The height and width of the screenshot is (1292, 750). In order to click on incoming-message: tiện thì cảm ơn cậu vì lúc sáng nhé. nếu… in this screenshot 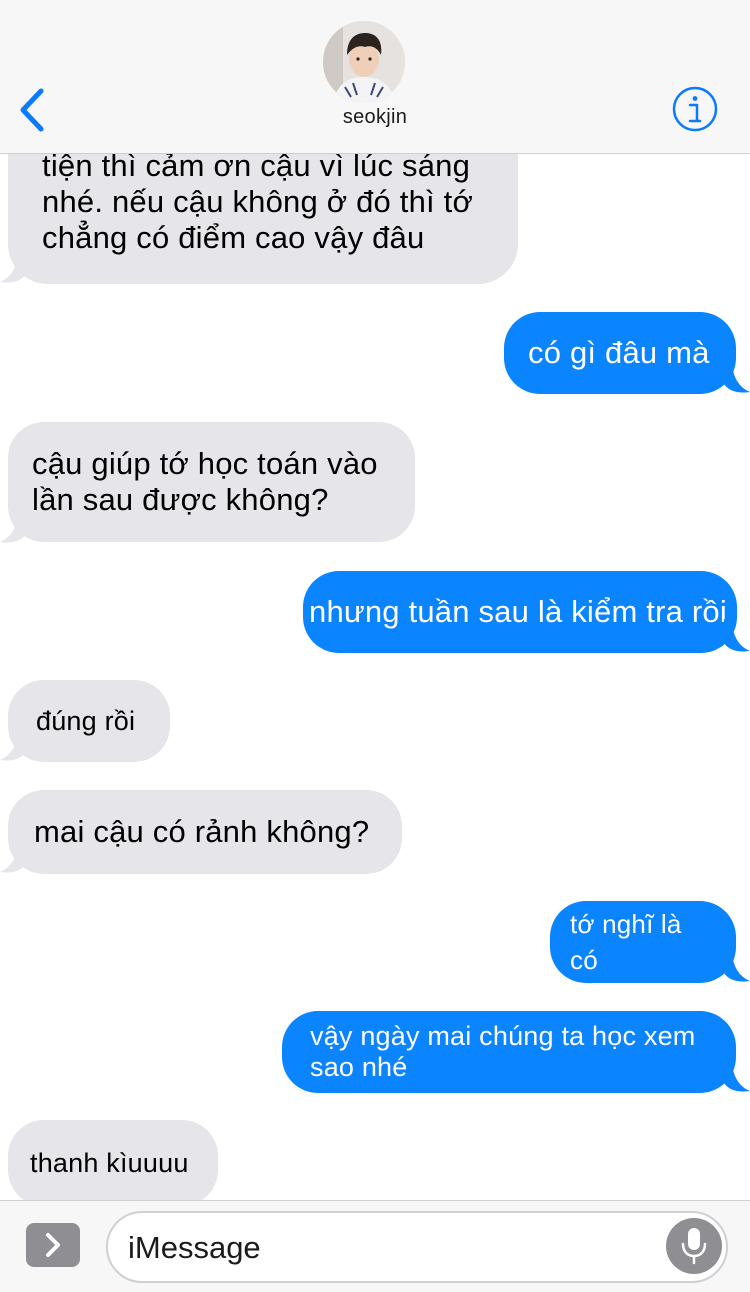, I will do `click(263, 219)`.